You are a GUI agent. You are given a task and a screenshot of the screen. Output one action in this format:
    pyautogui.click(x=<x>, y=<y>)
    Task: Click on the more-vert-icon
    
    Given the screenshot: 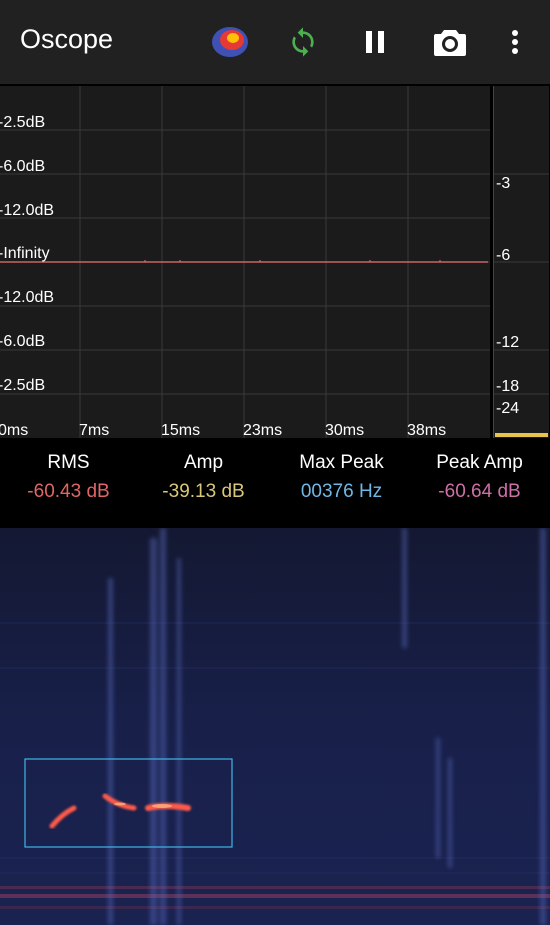 What is the action you would take?
    pyautogui.click(x=515, y=42)
    